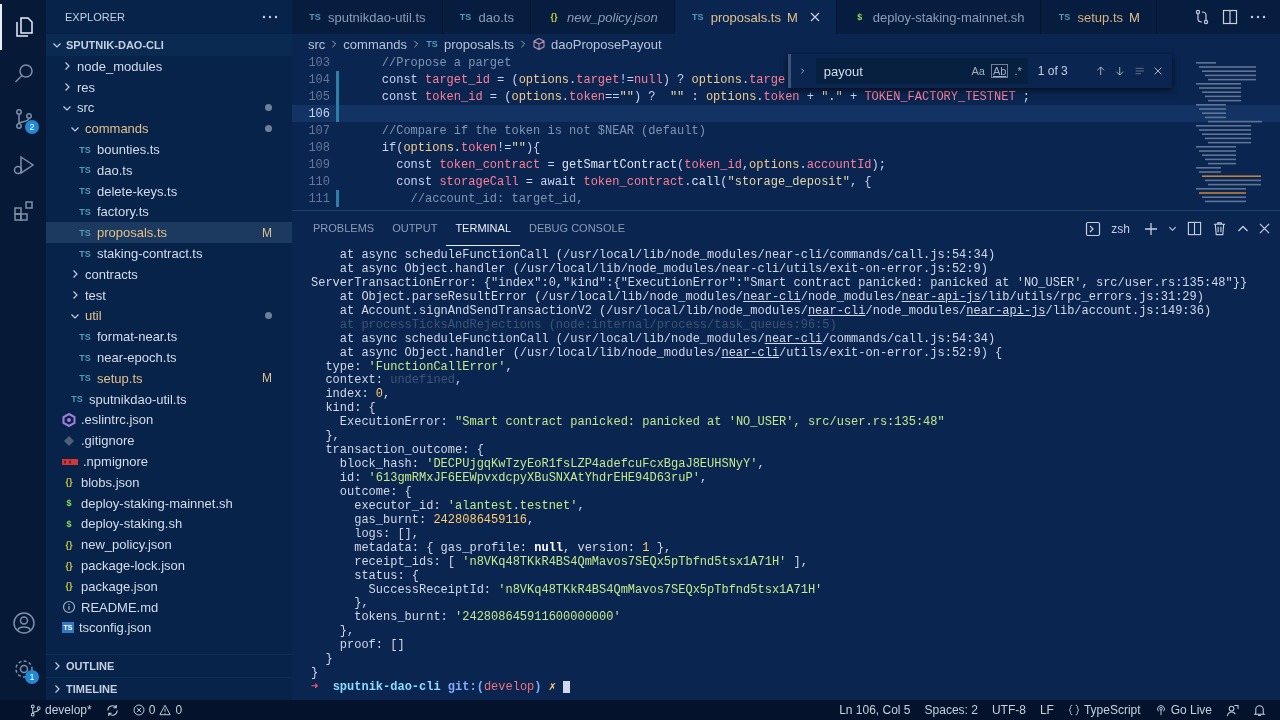 This screenshot has height=720, width=1280. I want to click on section-header: OUTLINE, so click(169, 665).